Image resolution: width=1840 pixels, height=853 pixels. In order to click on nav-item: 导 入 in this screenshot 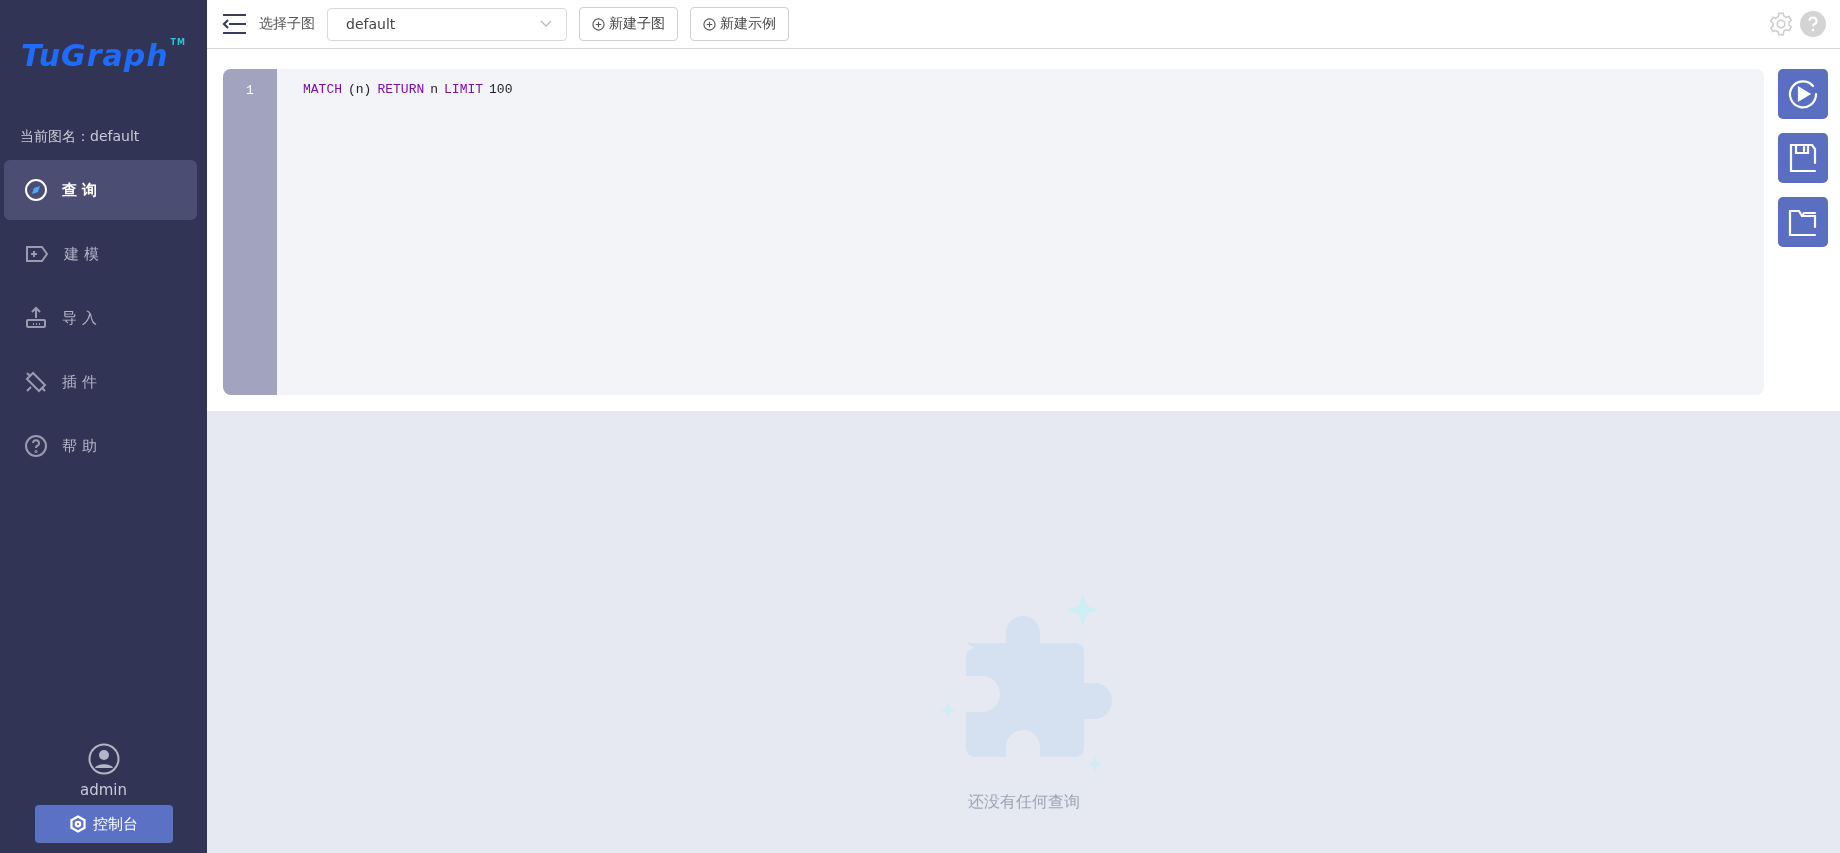, I will do `click(100, 318)`.